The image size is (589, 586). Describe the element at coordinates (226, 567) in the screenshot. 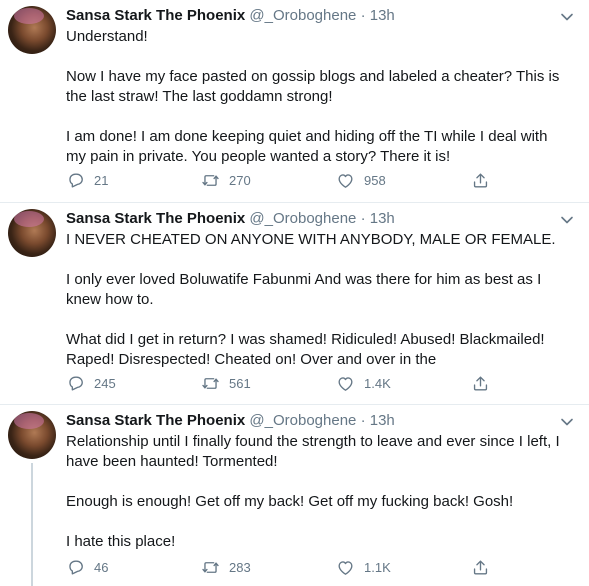

I see `retweet-button: 283` at that location.